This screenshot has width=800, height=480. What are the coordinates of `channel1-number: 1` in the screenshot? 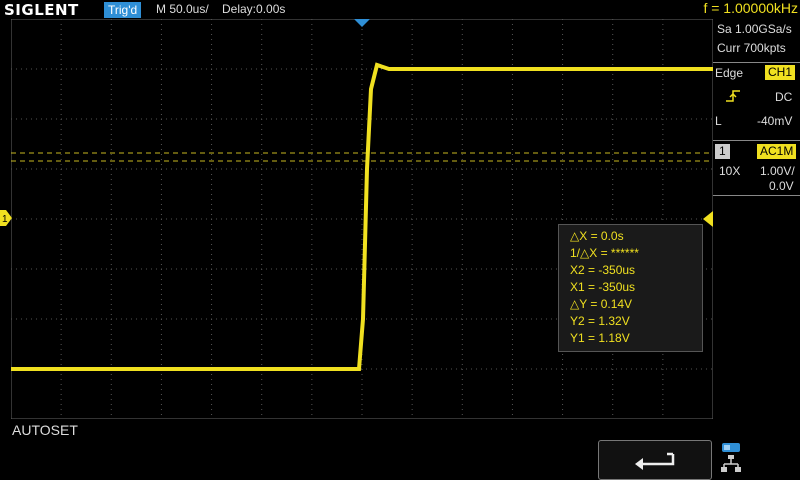 It's located at (722, 151).